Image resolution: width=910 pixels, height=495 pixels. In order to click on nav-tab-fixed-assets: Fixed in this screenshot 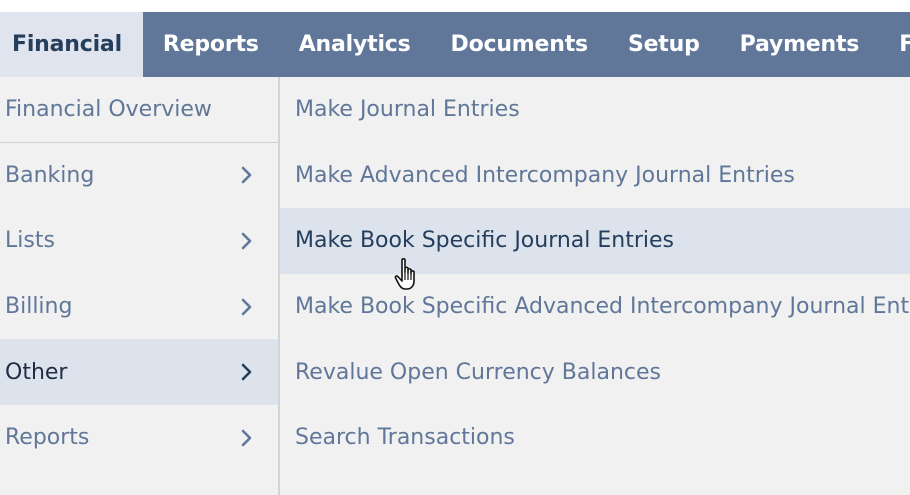, I will do `click(894, 44)`.